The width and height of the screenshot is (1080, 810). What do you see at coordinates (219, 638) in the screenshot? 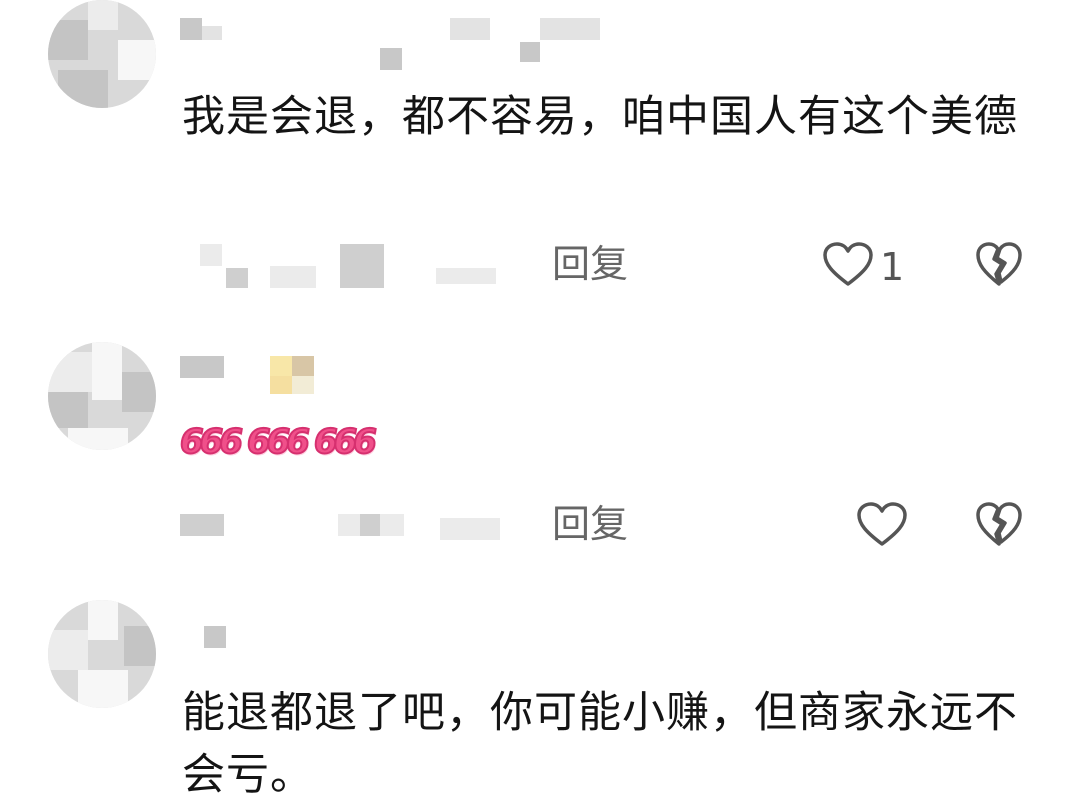
I see `username-blurred` at bounding box center [219, 638].